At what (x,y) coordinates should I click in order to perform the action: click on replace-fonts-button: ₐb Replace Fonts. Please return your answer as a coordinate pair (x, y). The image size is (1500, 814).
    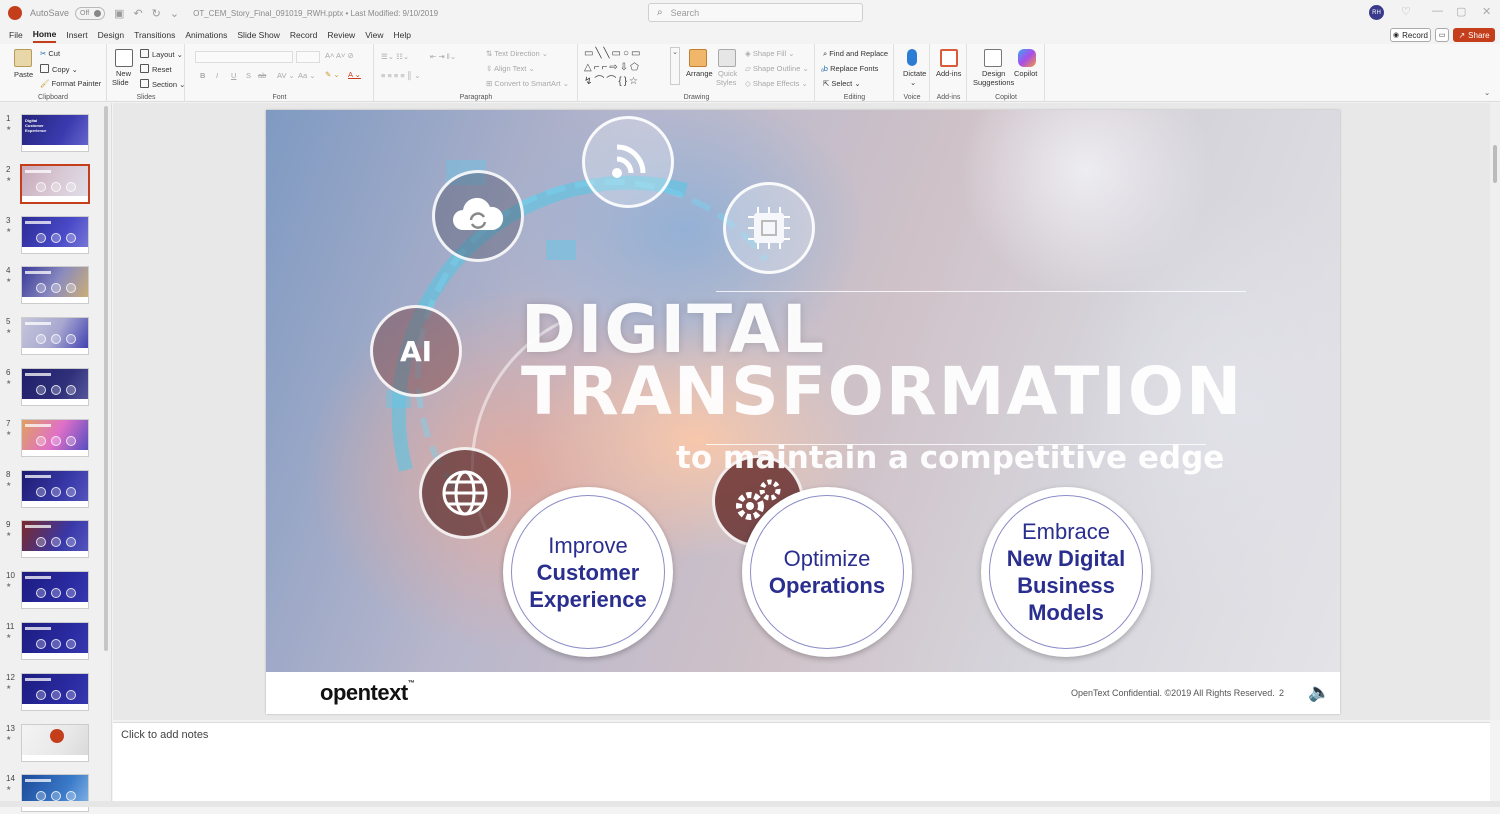
    Looking at the image, I should click on (849, 68).